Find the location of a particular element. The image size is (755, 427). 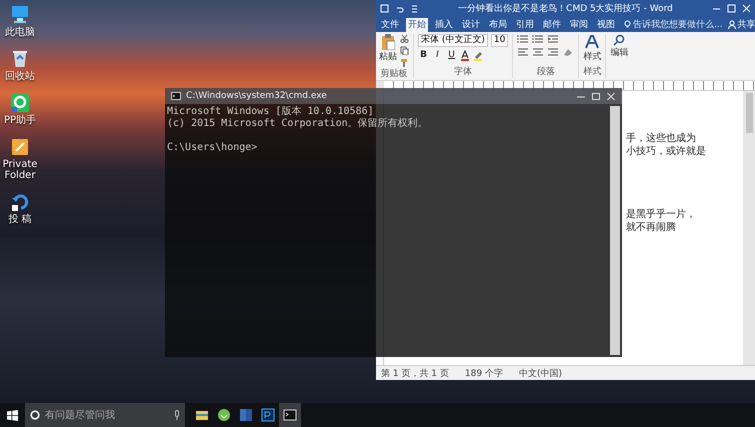

console-line: (c) 2015 Microsoft Corporation。保留所有权利。 is located at coordinates (297, 124).